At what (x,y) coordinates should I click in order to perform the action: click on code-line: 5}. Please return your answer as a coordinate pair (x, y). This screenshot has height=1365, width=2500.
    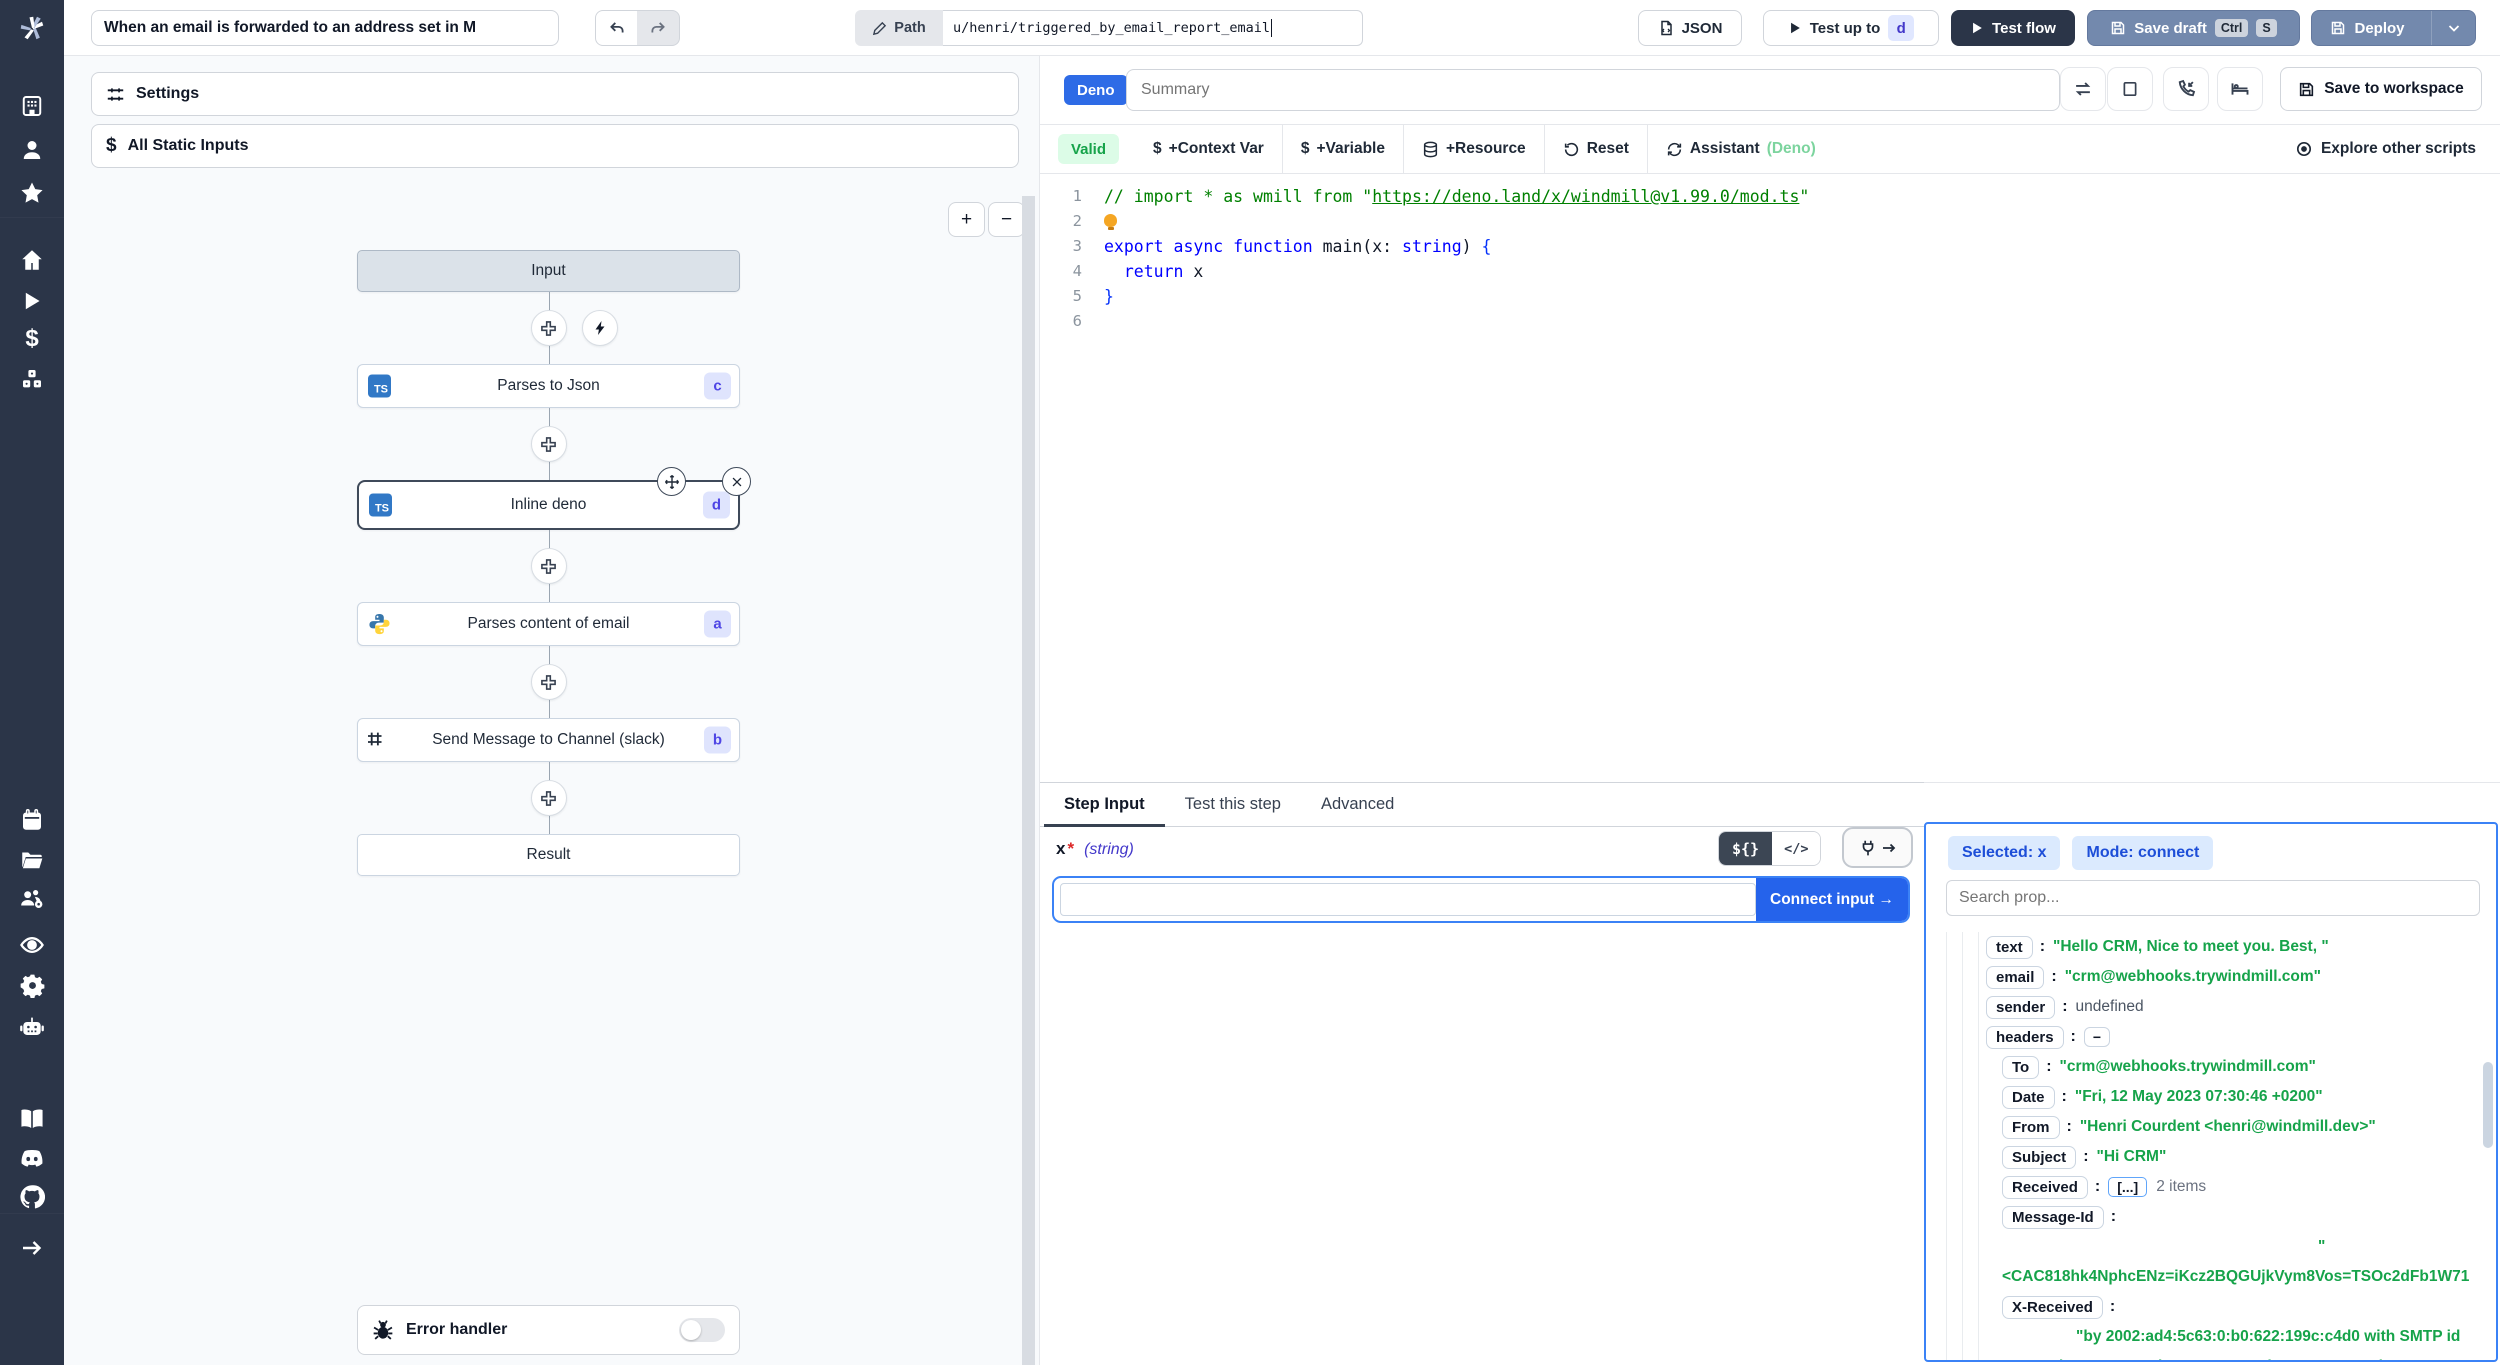
    Looking at the image, I should click on (1770, 296).